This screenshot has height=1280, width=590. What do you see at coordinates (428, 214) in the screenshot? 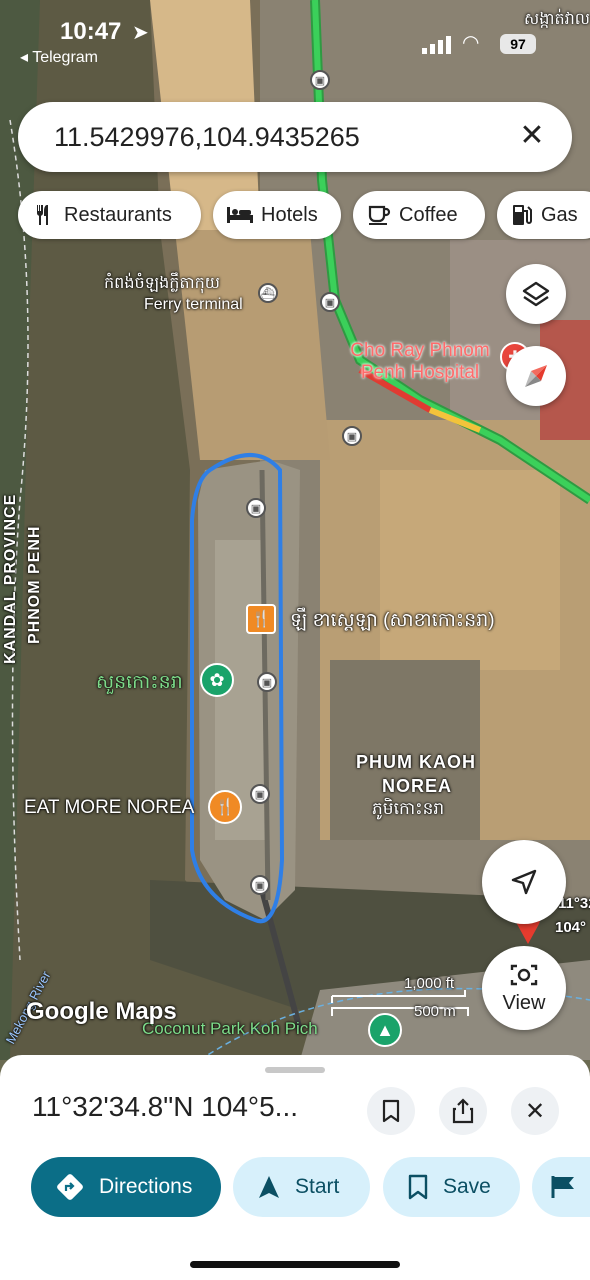
I see `chip-label: Coffee` at bounding box center [428, 214].